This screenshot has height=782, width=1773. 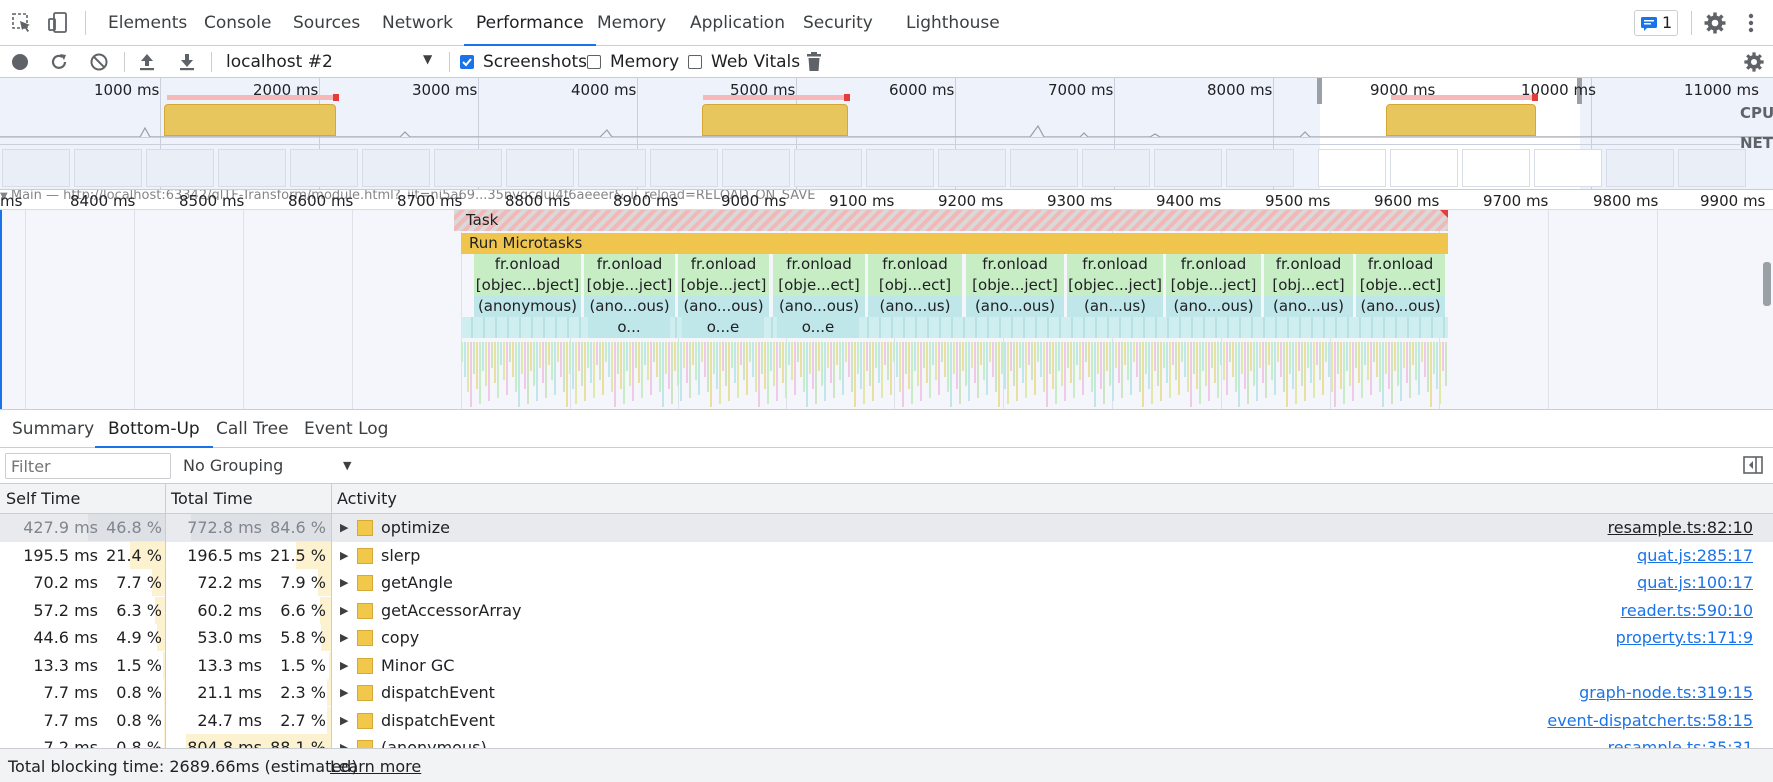 What do you see at coordinates (331, 62) in the screenshot?
I see `profile-select: localhost #2 ▼` at bounding box center [331, 62].